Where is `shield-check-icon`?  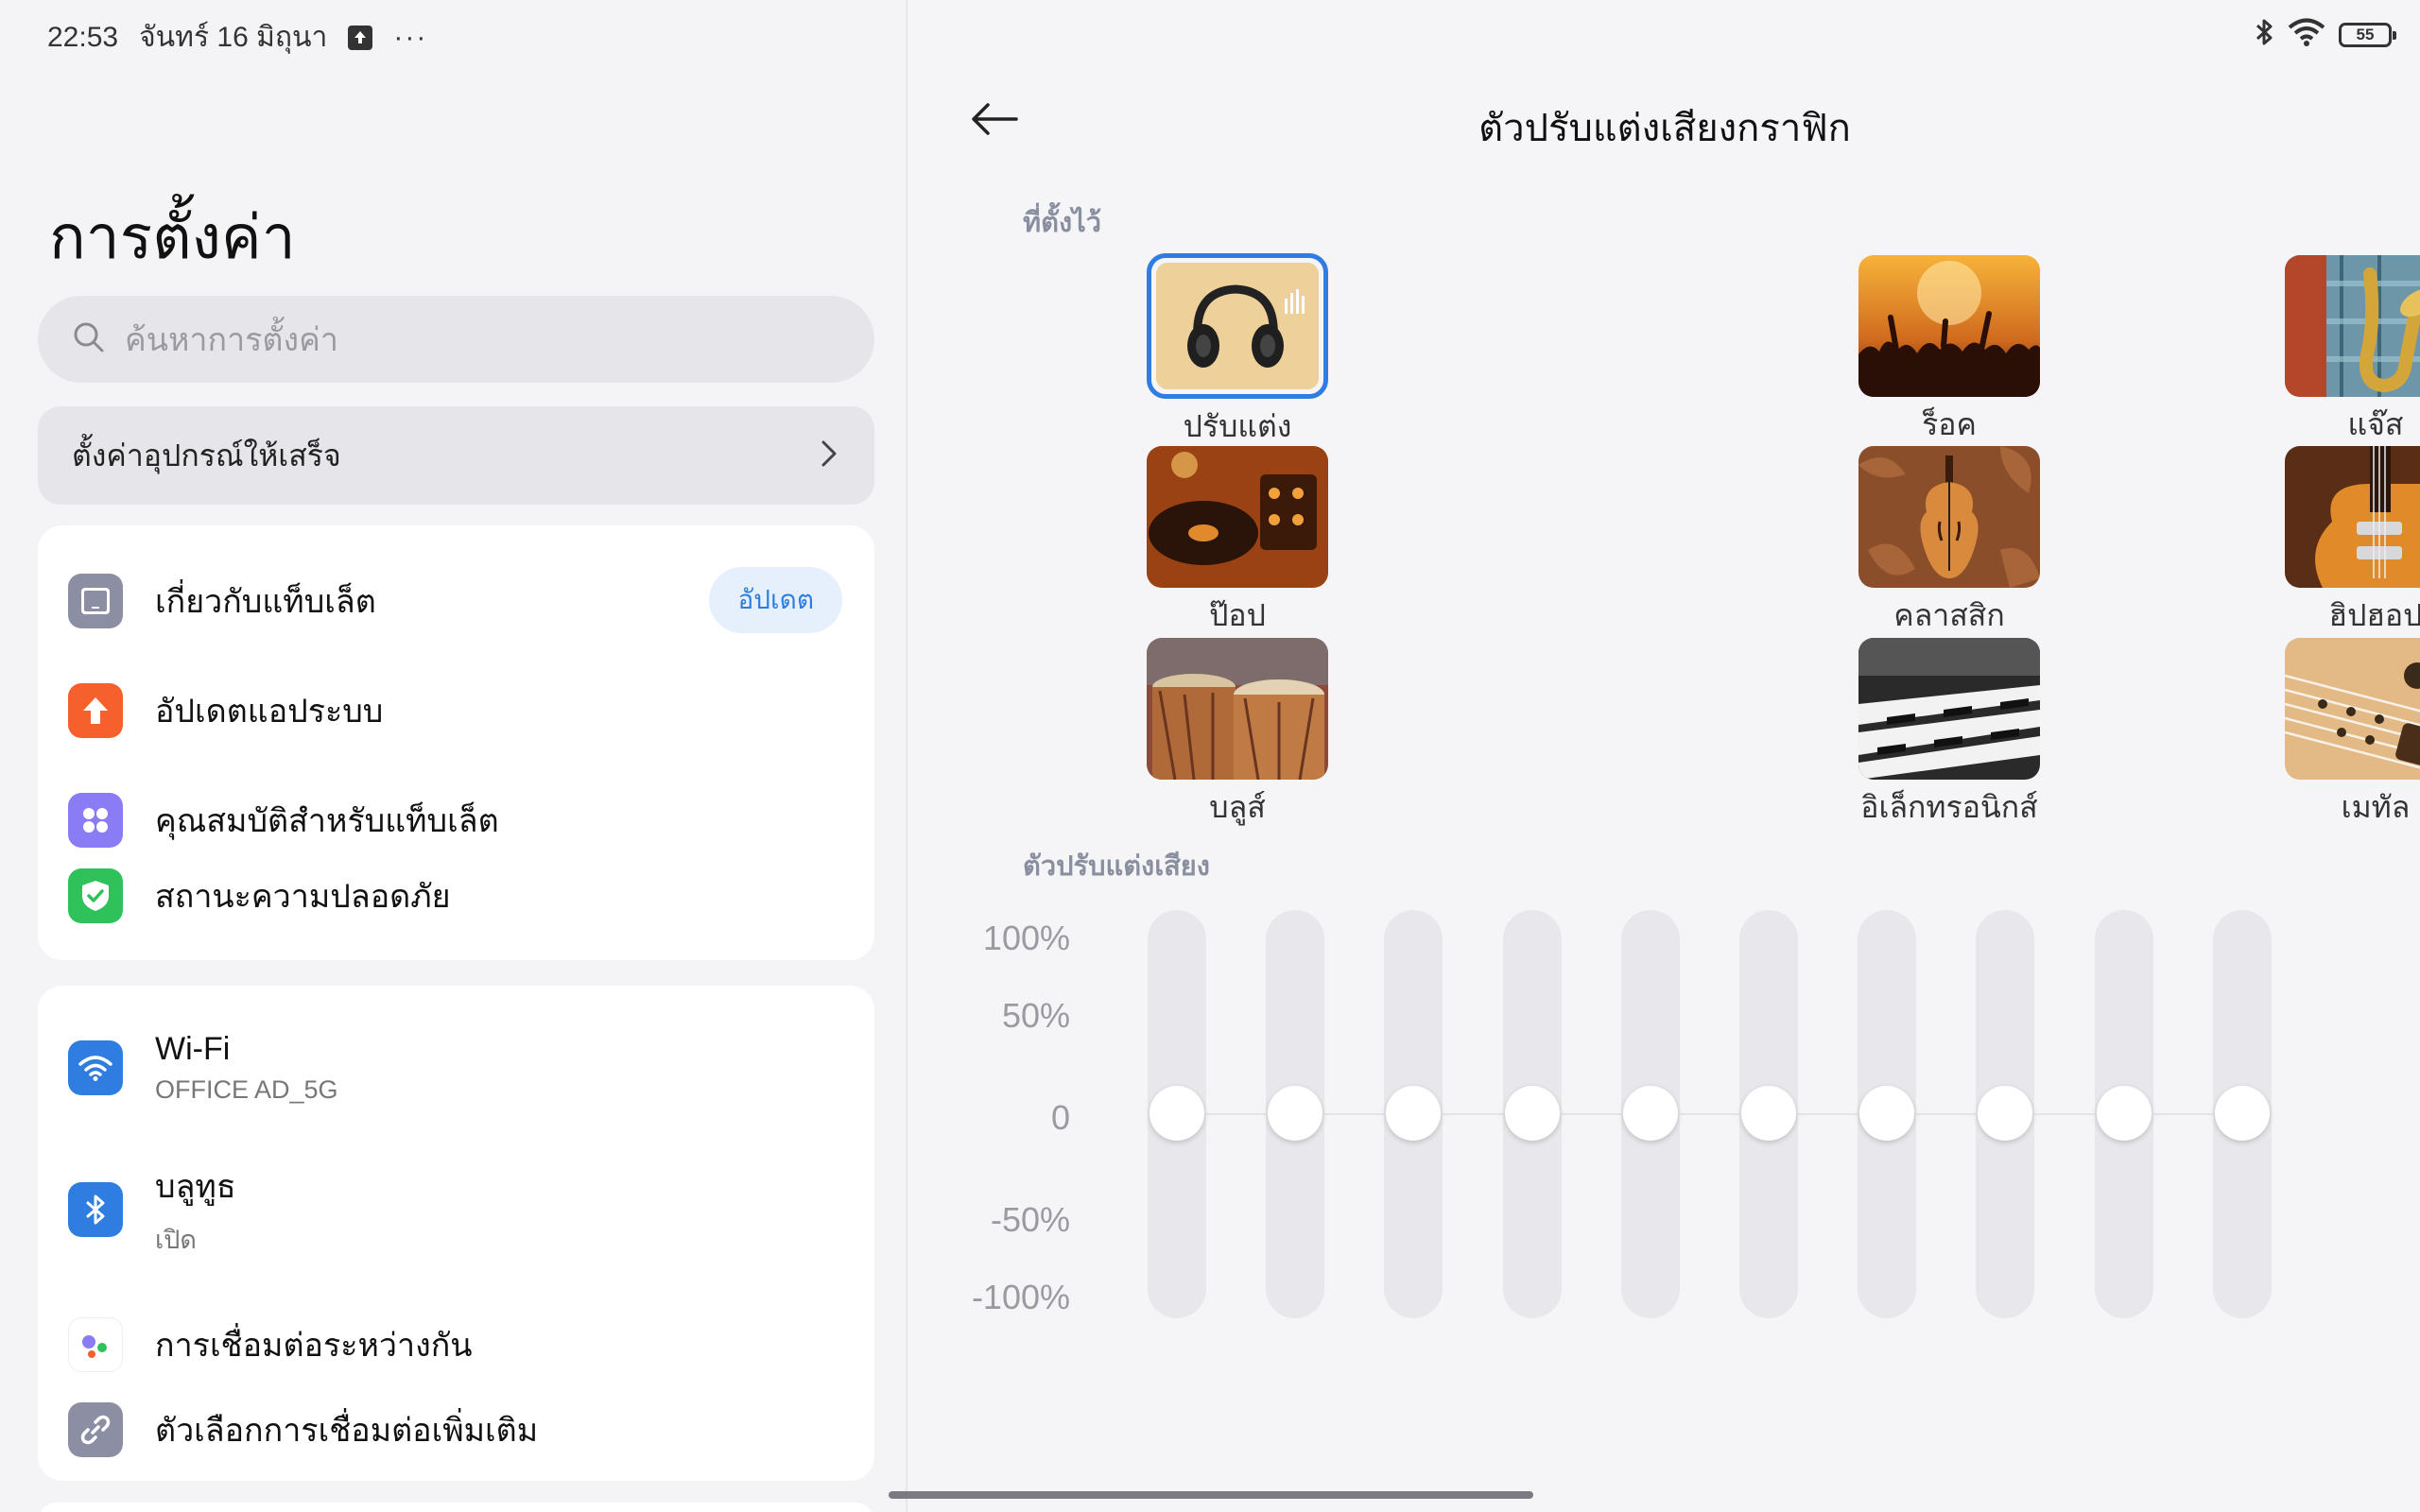 shield-check-icon is located at coordinates (95, 895).